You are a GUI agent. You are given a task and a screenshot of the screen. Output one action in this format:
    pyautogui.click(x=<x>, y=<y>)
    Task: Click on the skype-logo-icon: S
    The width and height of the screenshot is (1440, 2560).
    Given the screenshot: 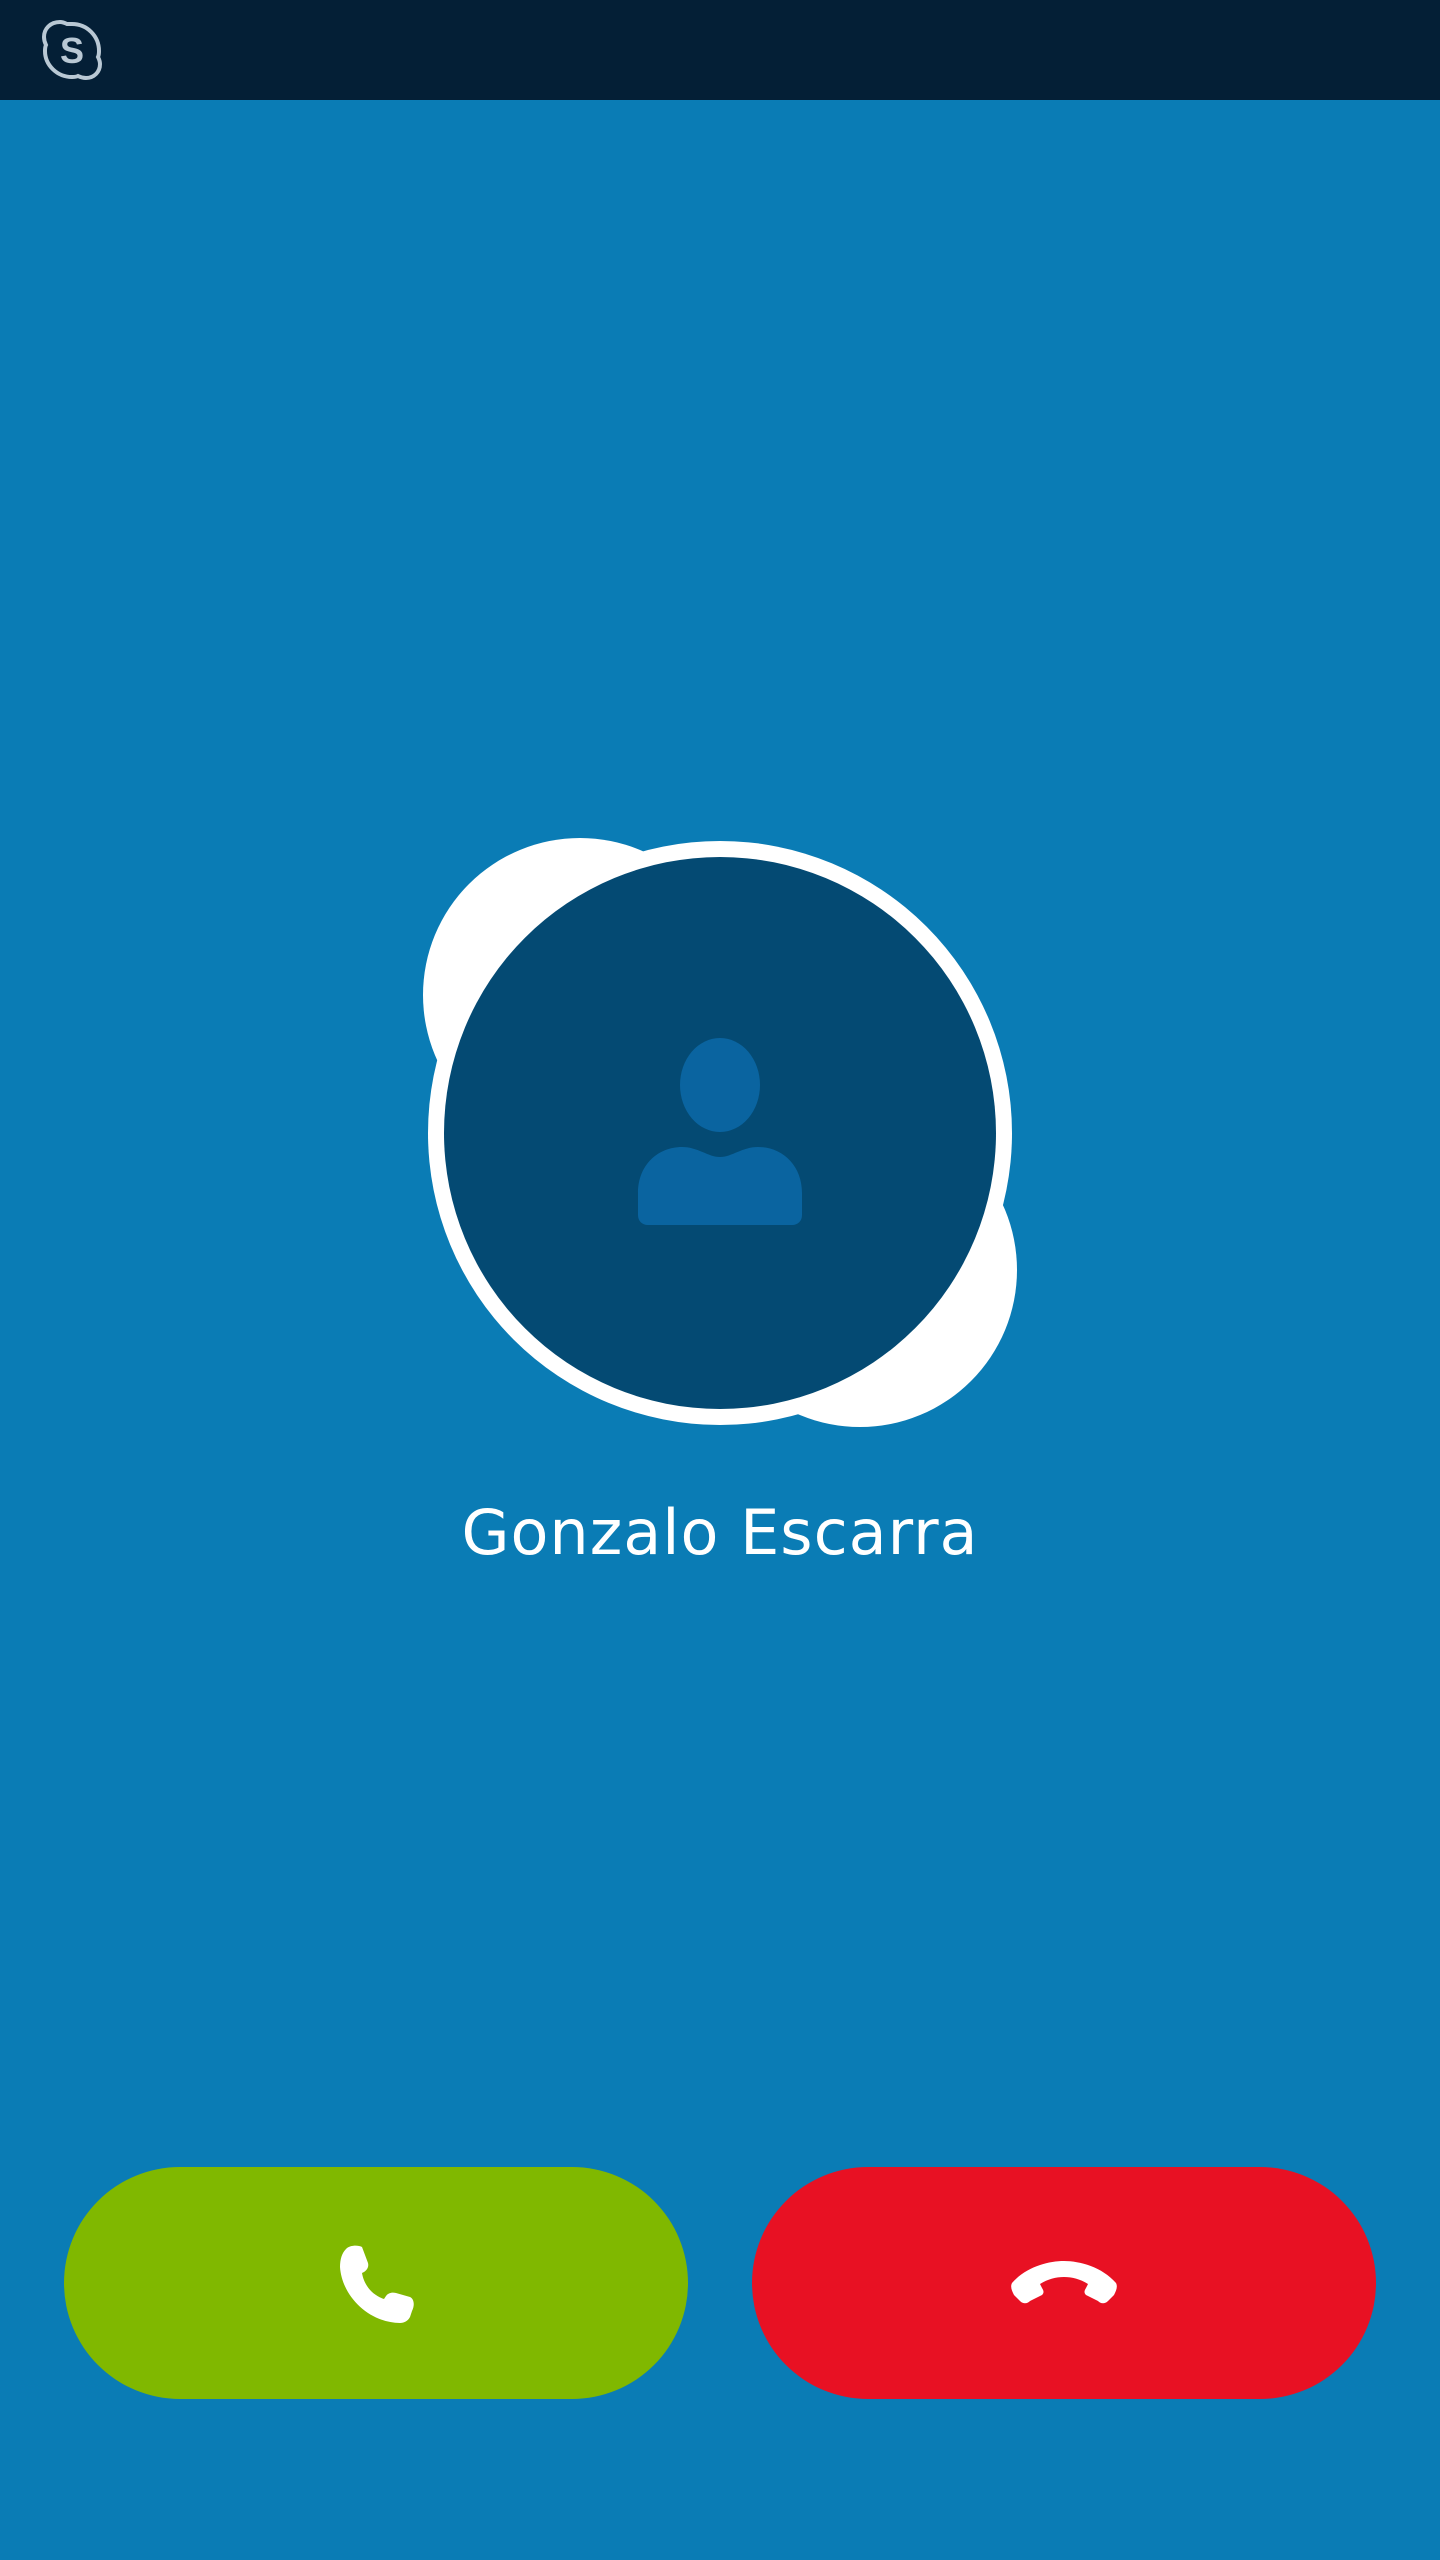 What is the action you would take?
    pyautogui.click(x=72, y=50)
    